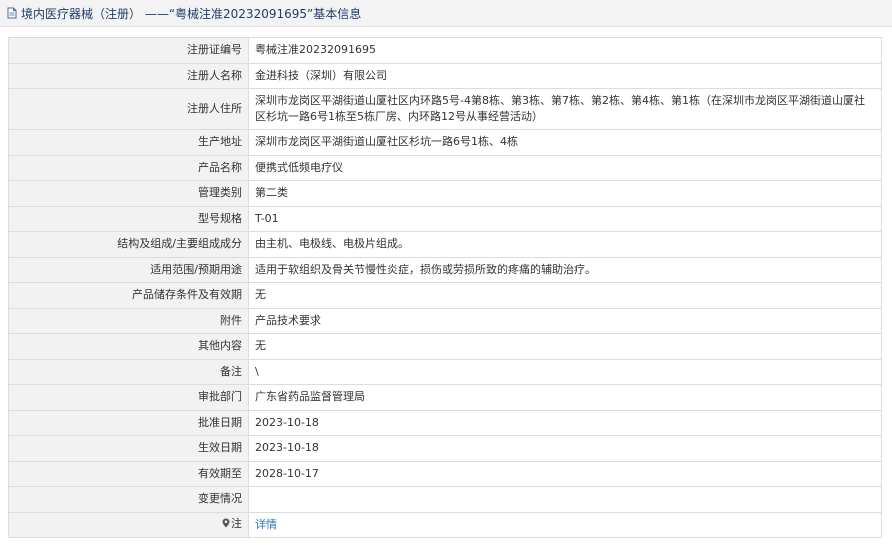 This screenshot has height=546, width=892. What do you see at coordinates (128, 193) in the screenshot?
I see `field-label-management-category: 管理类别` at bounding box center [128, 193].